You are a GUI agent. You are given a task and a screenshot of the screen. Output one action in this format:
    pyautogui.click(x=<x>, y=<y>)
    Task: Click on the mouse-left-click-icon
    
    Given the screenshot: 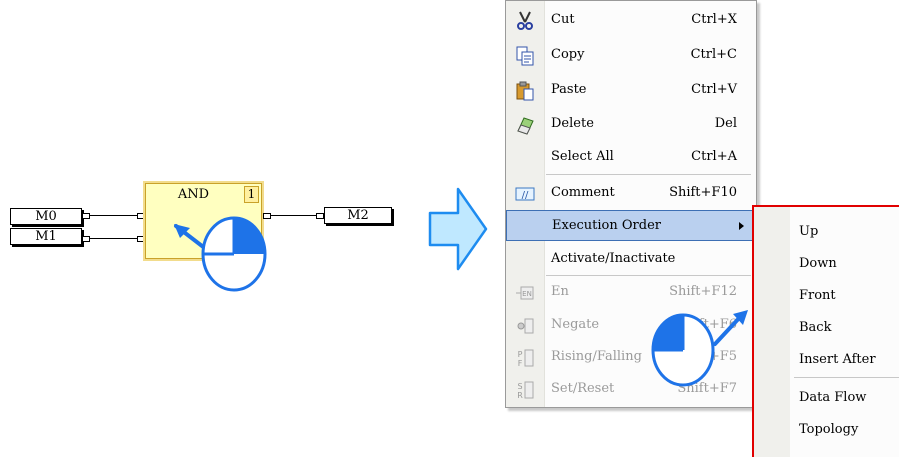 What is the action you would take?
    pyautogui.click(x=699, y=348)
    